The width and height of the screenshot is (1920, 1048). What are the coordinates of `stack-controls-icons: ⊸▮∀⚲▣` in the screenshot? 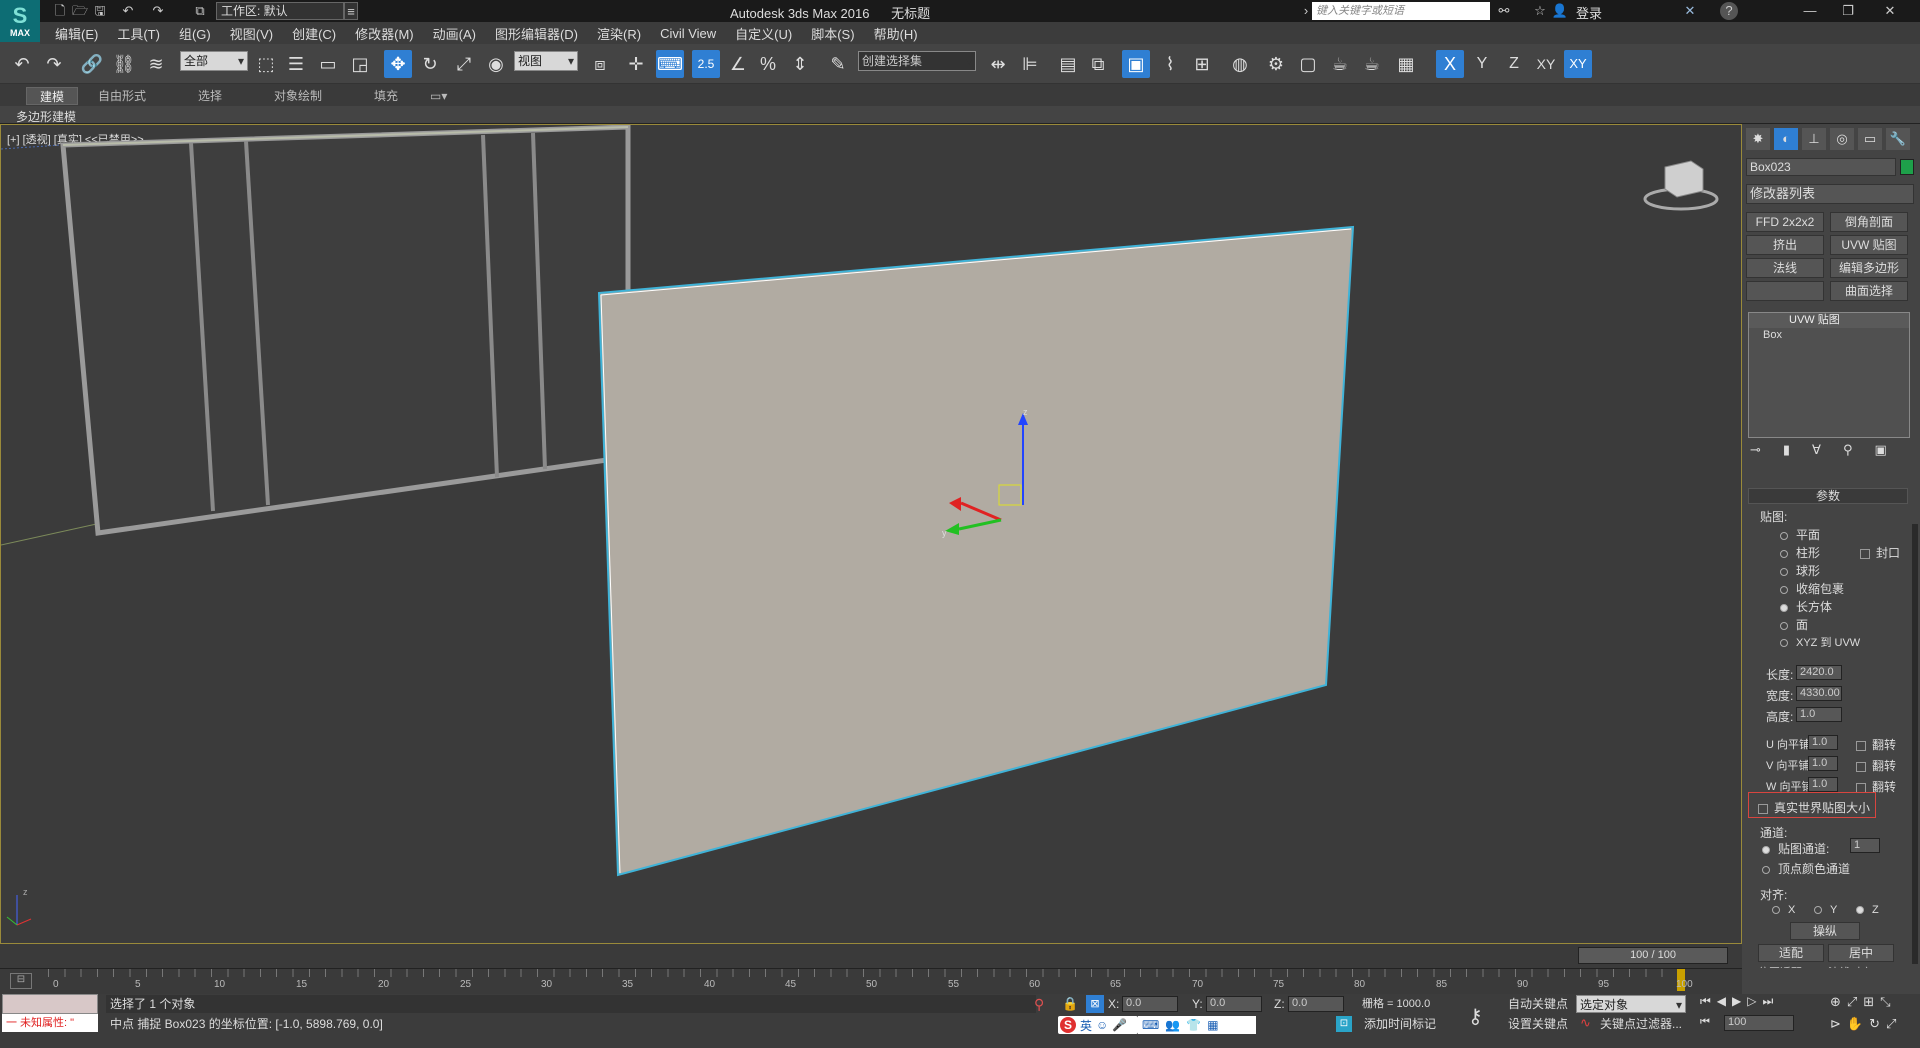 It's located at (1829, 450).